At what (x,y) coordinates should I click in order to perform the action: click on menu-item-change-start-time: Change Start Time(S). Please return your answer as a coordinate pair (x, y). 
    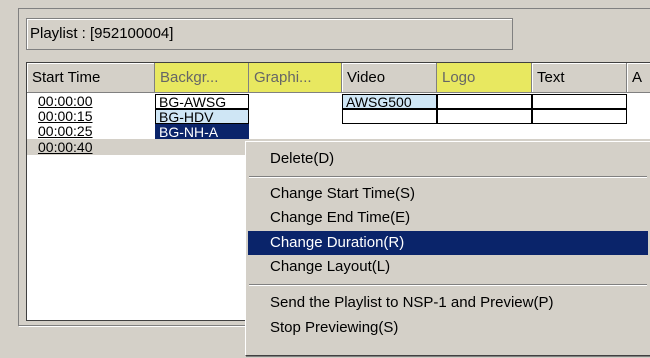
    Looking at the image, I should click on (448, 194).